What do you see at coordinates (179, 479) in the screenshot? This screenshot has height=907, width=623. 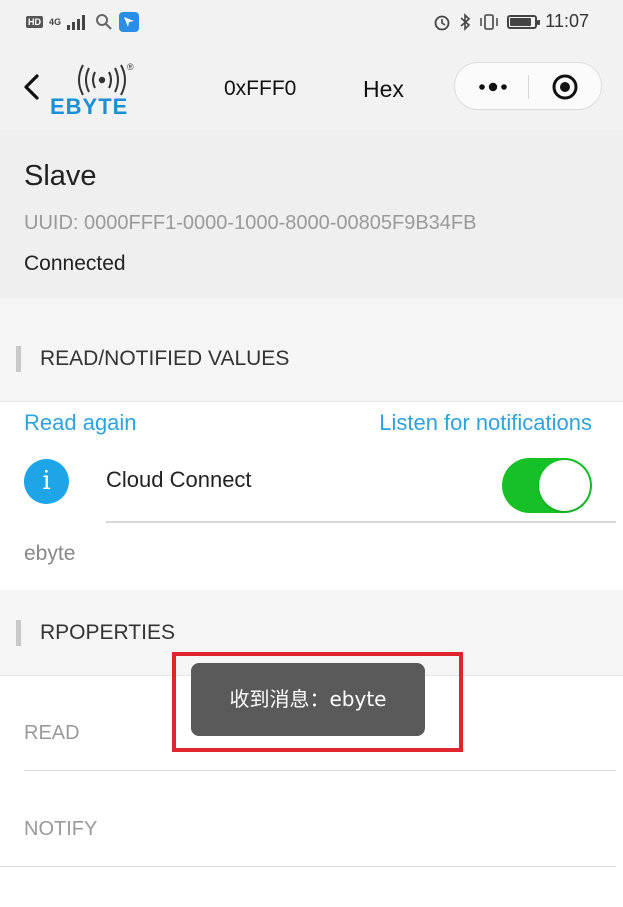 I see `cloud-connect-label: Cloud Connect` at bounding box center [179, 479].